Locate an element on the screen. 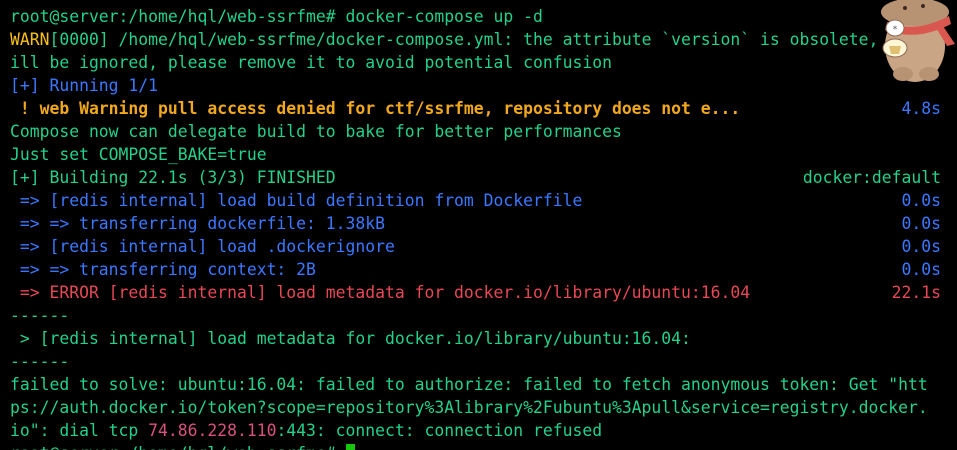  terminal-text: [+] Building 22.1s (3/3) FINISHED is located at coordinates (173, 177).